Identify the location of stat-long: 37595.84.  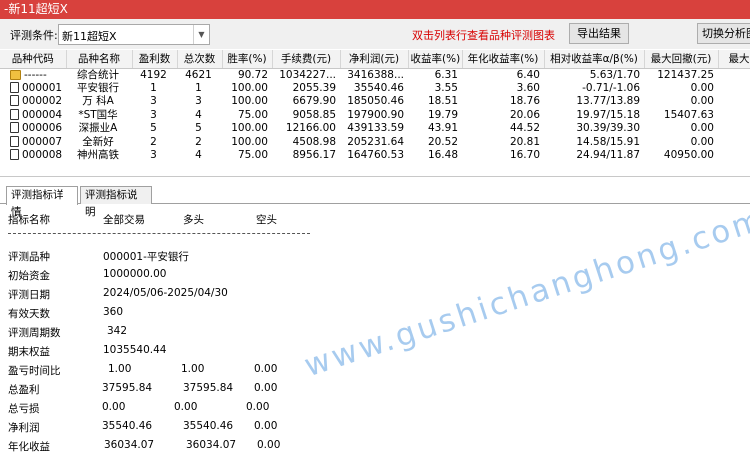
(208, 388).